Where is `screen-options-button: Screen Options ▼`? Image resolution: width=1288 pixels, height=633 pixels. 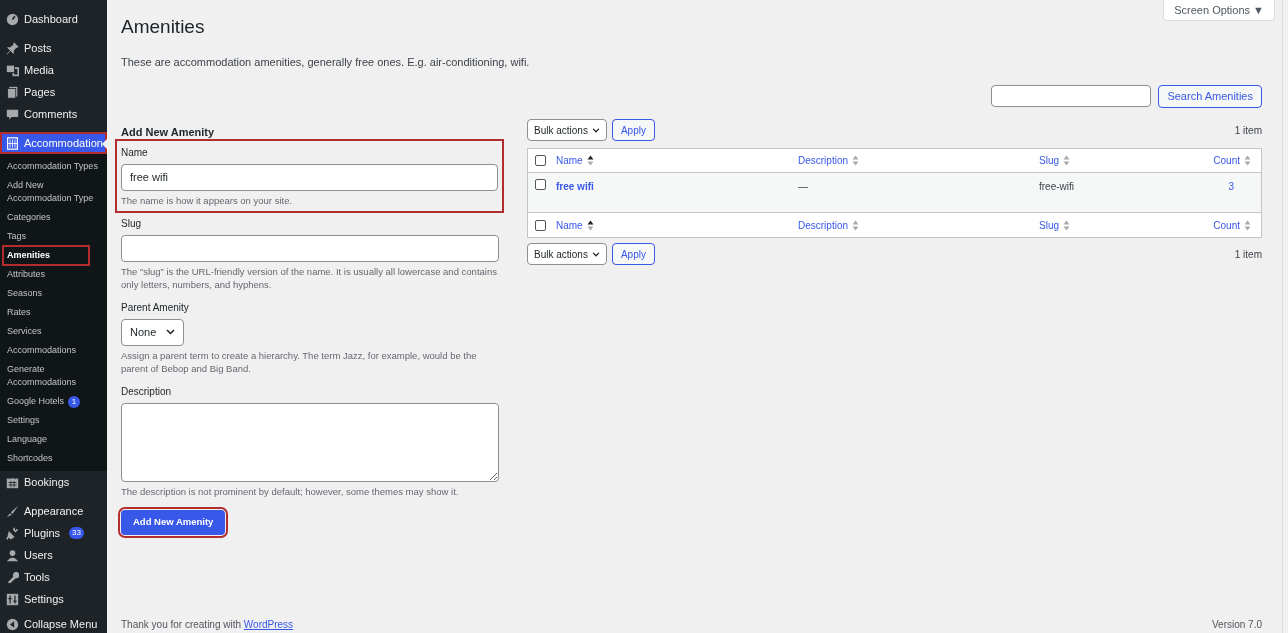 screen-options-button: Screen Options ▼ is located at coordinates (1219, 10).